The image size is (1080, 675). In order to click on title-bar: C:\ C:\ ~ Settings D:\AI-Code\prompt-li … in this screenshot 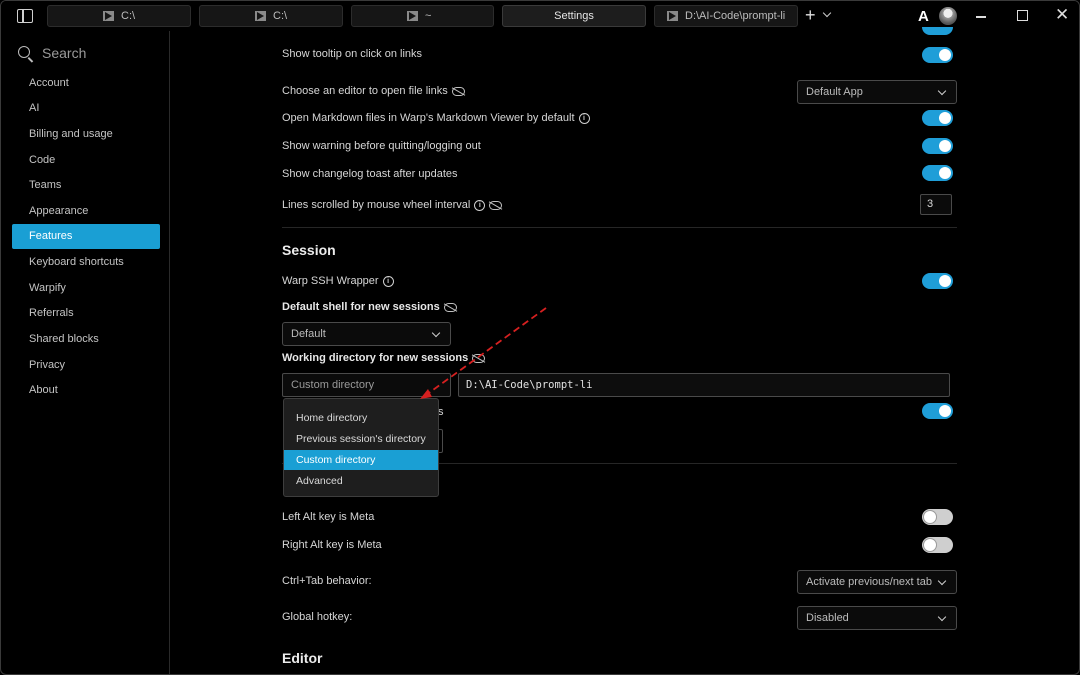, I will do `click(540, 16)`.